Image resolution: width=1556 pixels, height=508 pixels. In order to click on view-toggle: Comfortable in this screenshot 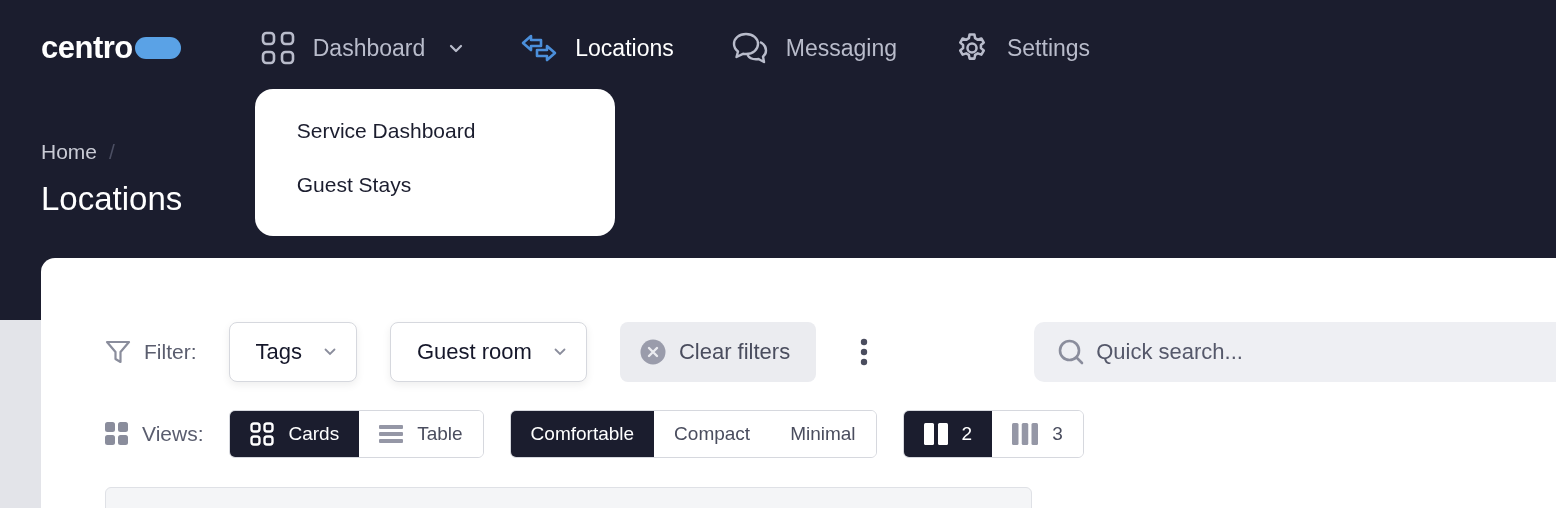, I will do `click(582, 434)`.